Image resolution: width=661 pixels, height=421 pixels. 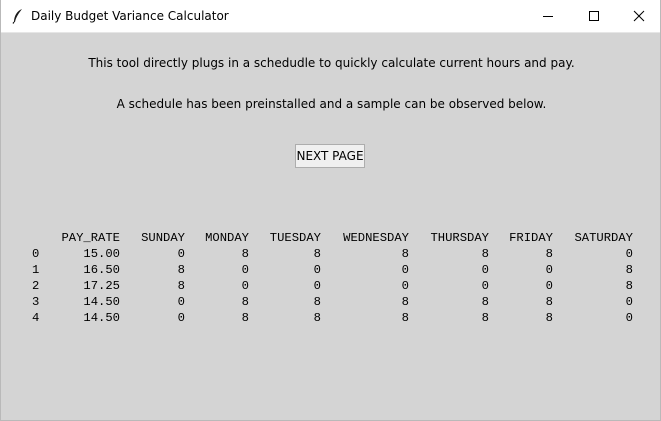 What do you see at coordinates (36, 286) in the screenshot?
I see `row-index: 2` at bounding box center [36, 286].